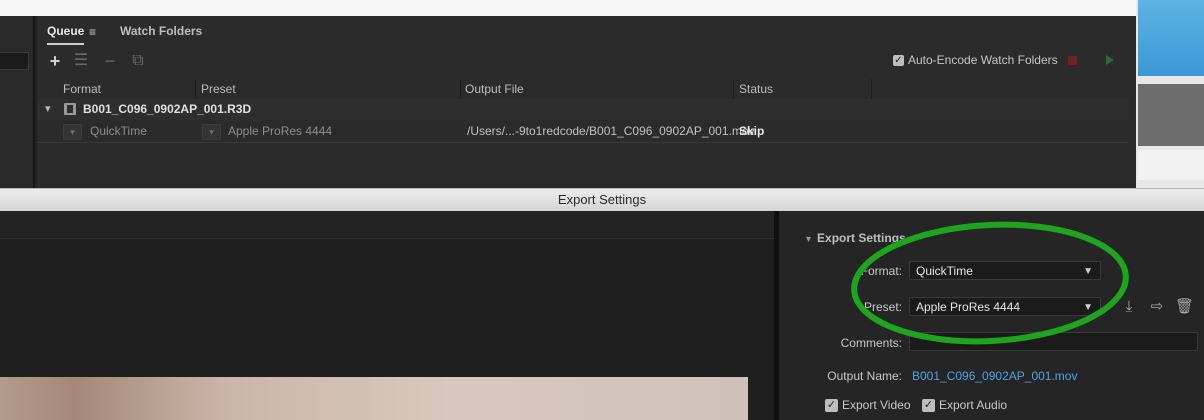 The width and height of the screenshot is (1204, 420). I want to click on auto-encode-toggle: ✓ Auto-Encode Watch Folders, so click(975, 60).